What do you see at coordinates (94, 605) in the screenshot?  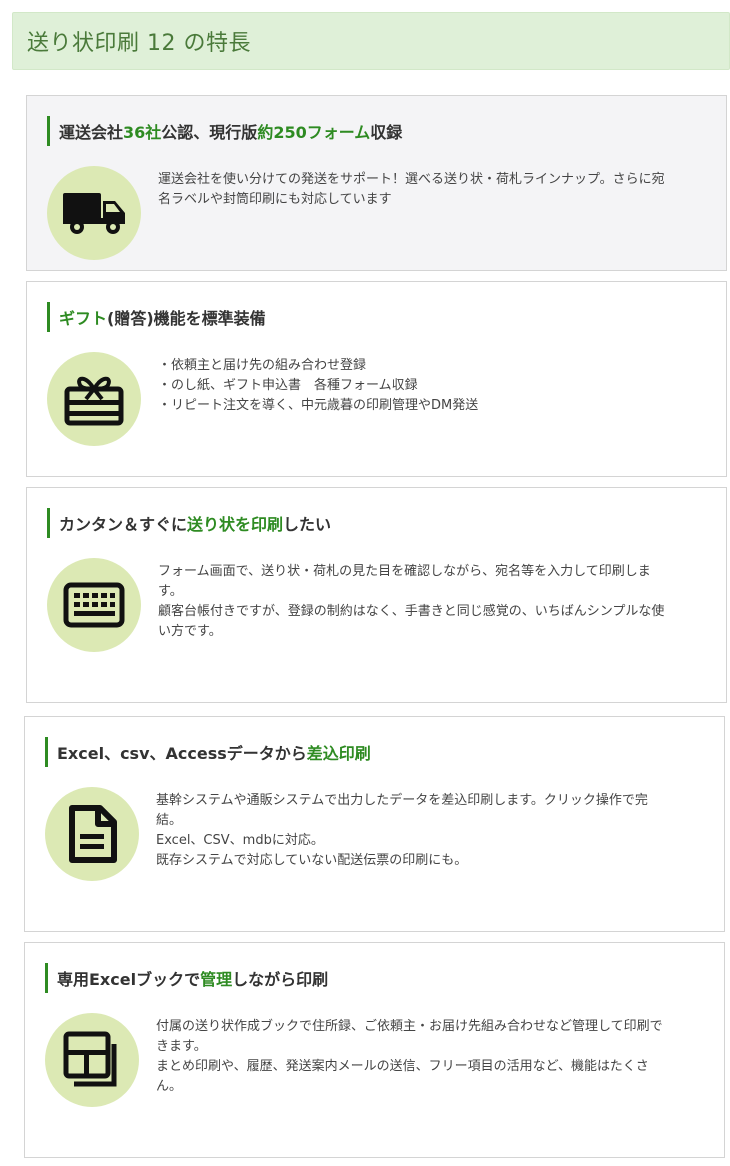 I see `keyboard-icon` at bounding box center [94, 605].